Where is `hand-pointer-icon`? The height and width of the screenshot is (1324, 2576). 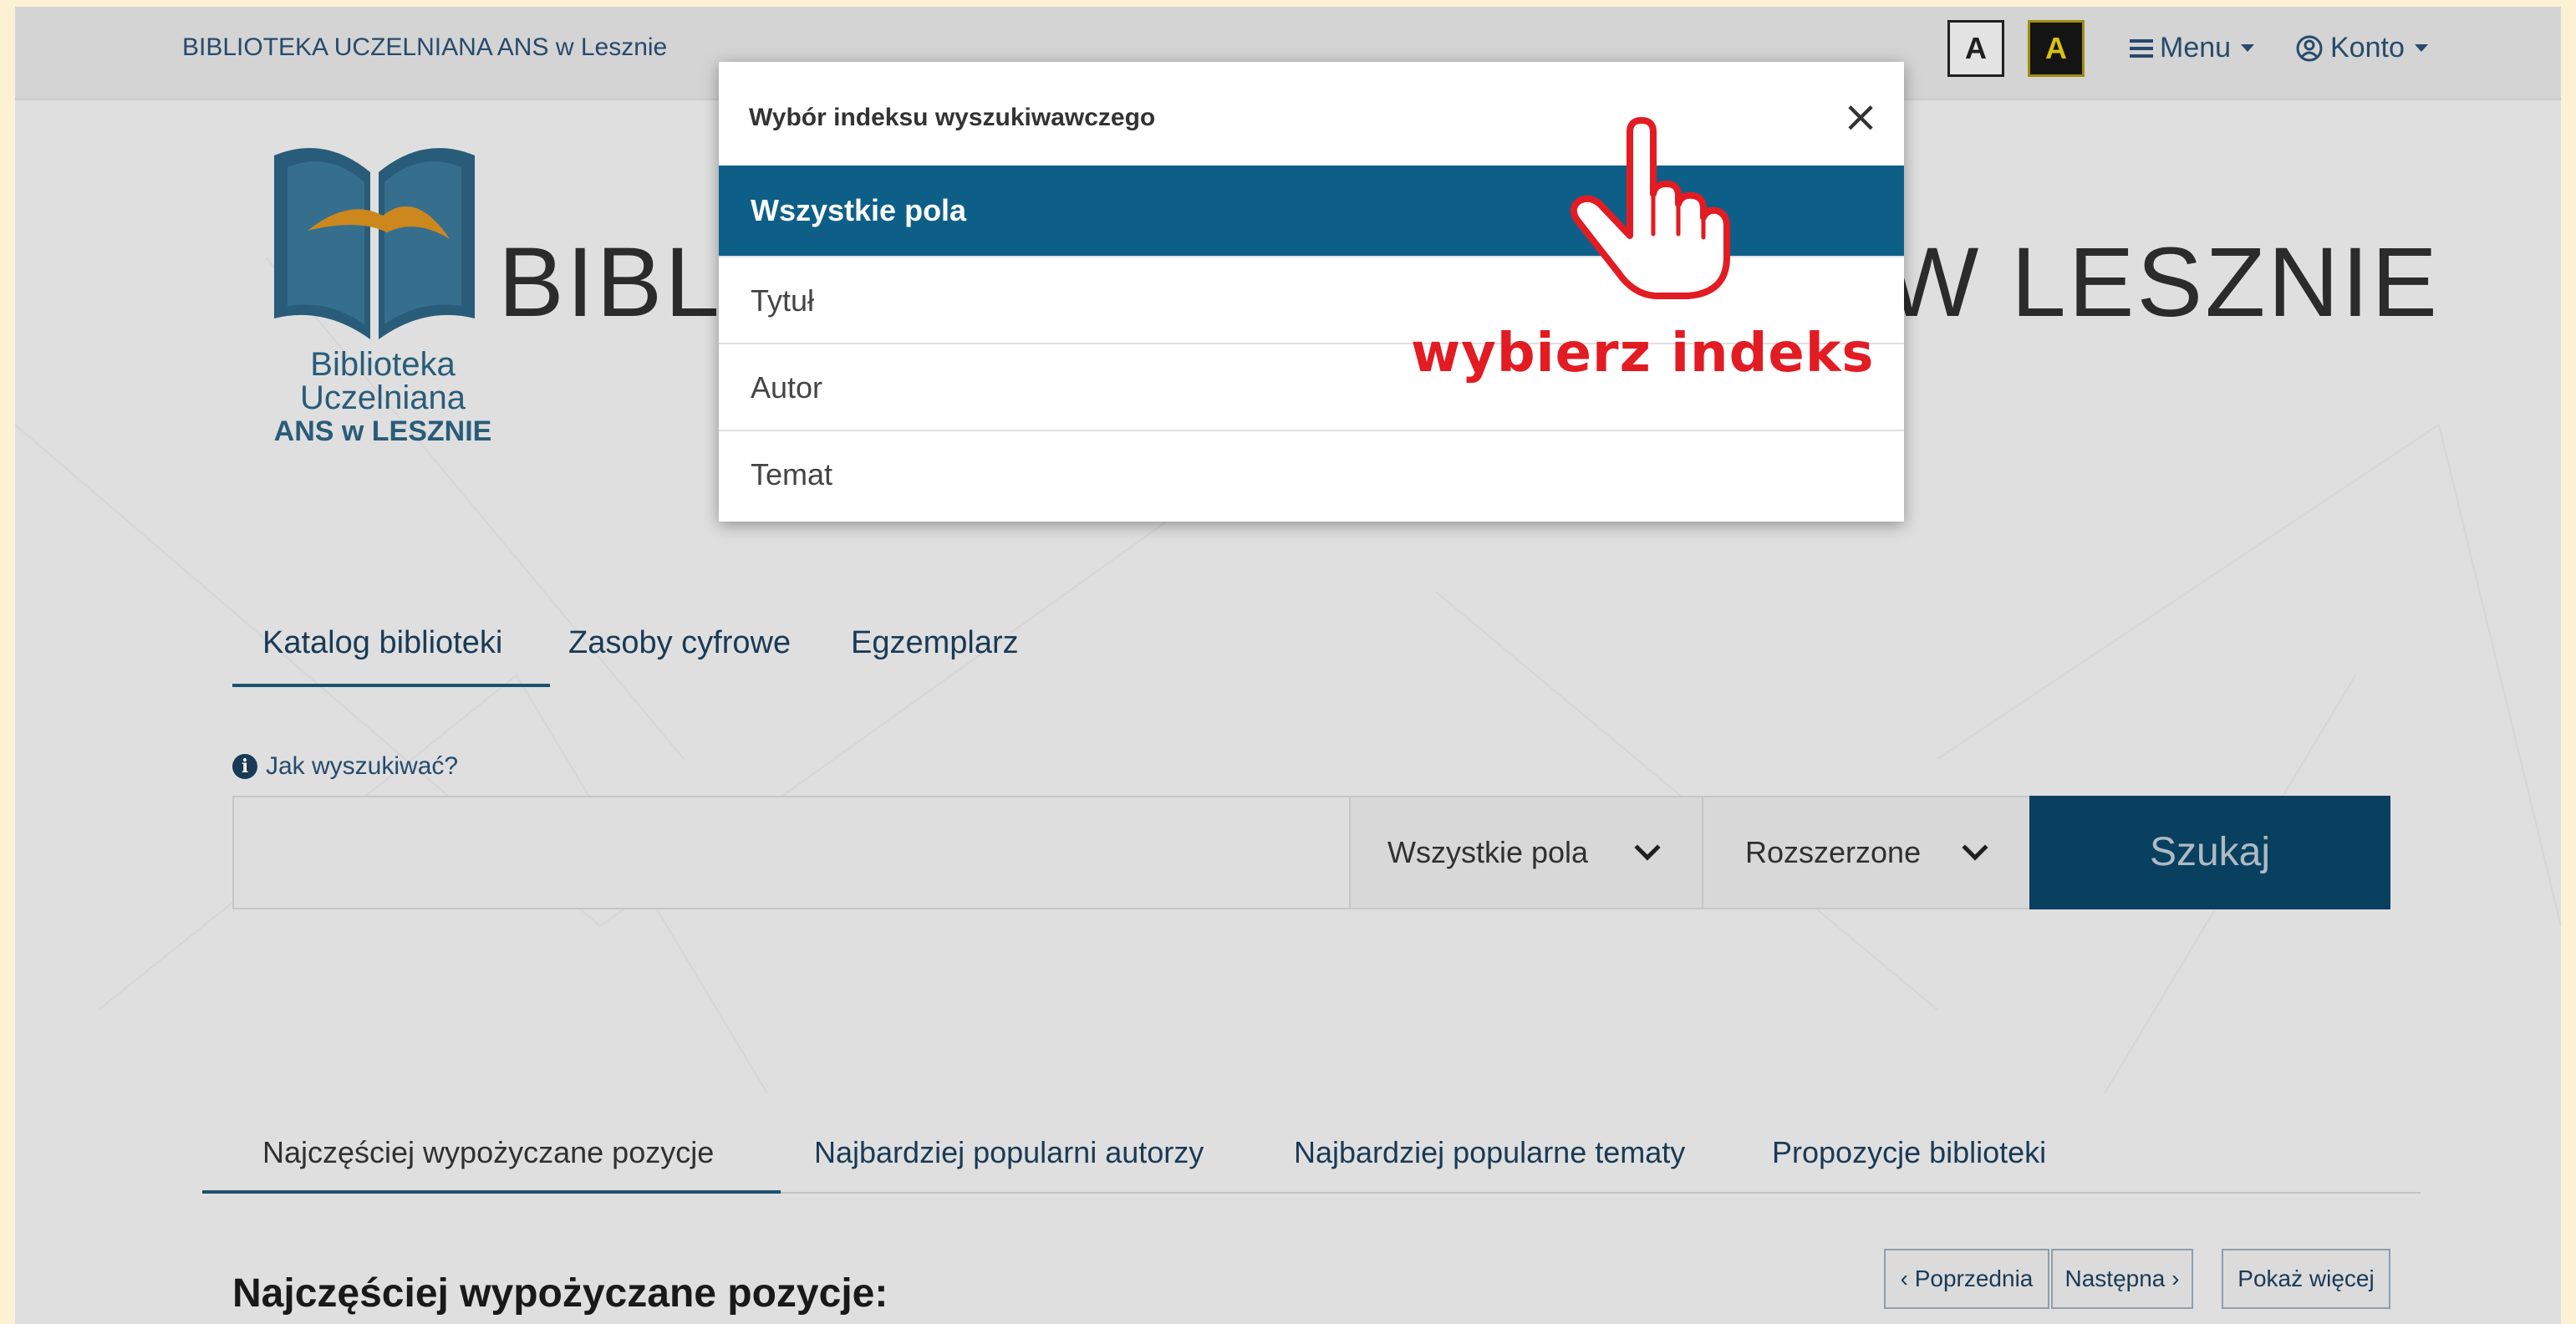
hand-pointer-icon is located at coordinates (1650, 208).